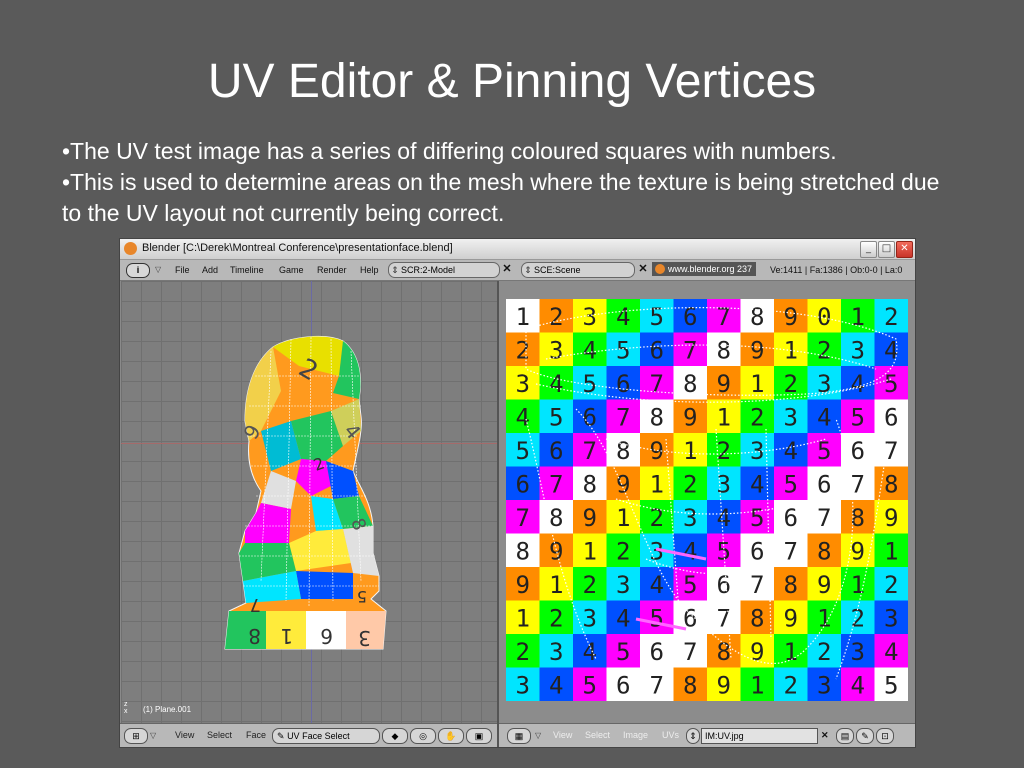 This screenshot has width=1024, height=768. Describe the element at coordinates (291, 270) in the screenshot. I see `menu-game: Game` at that location.